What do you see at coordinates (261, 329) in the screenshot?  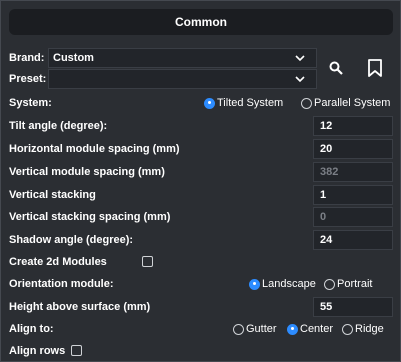 I see `radio-label: Gutter` at bounding box center [261, 329].